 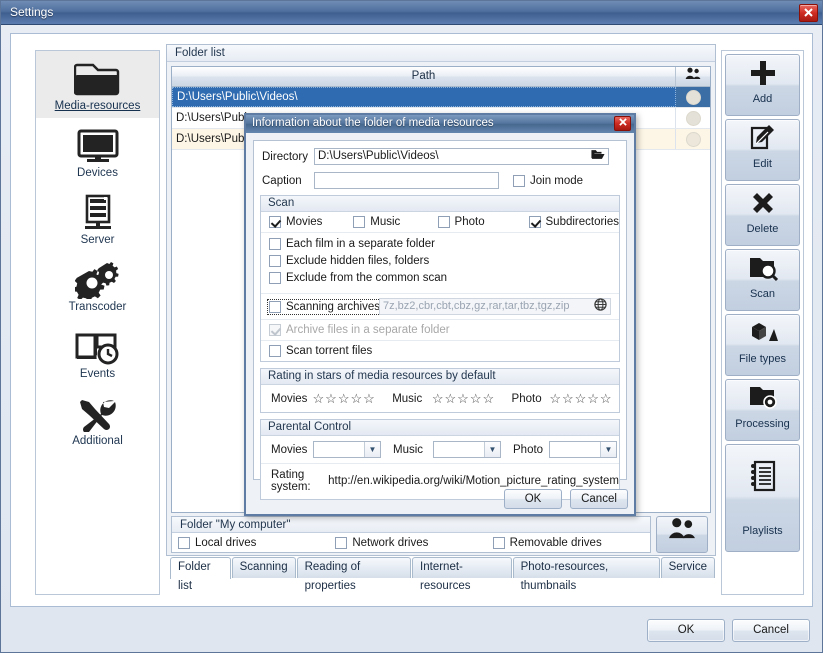 What do you see at coordinates (622, 123) in the screenshot?
I see `dialog-close-button` at bounding box center [622, 123].